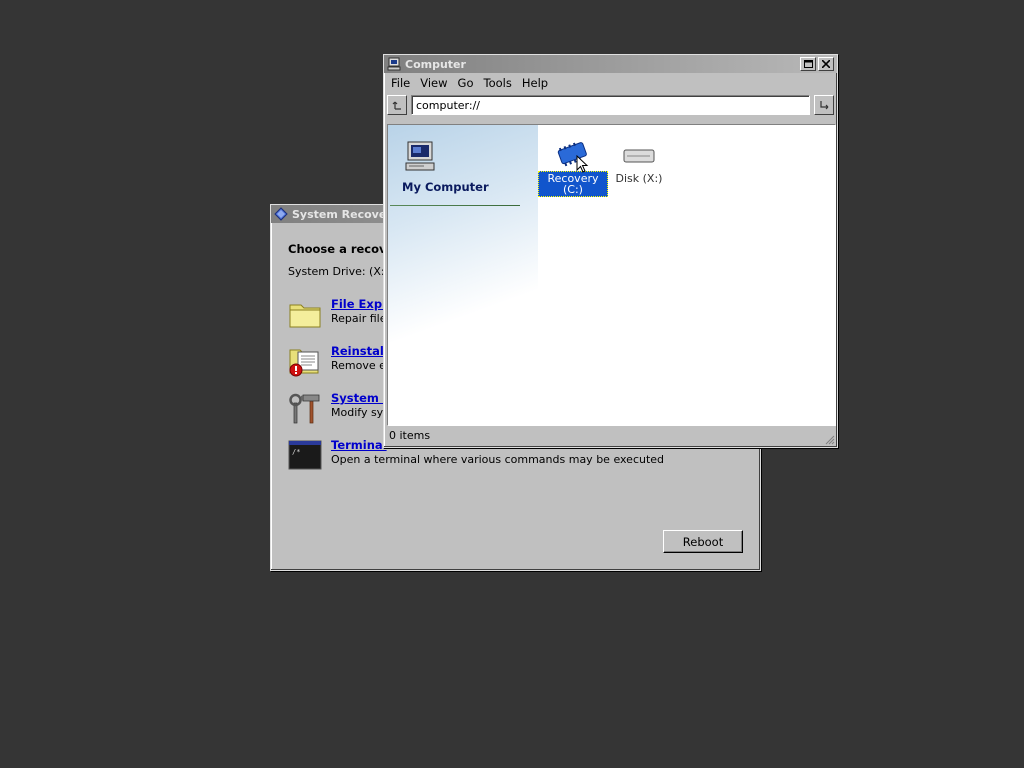 Image resolution: width=1024 pixels, height=768 pixels. I want to click on drive-recovery: Recovery (C:), so click(573, 168).